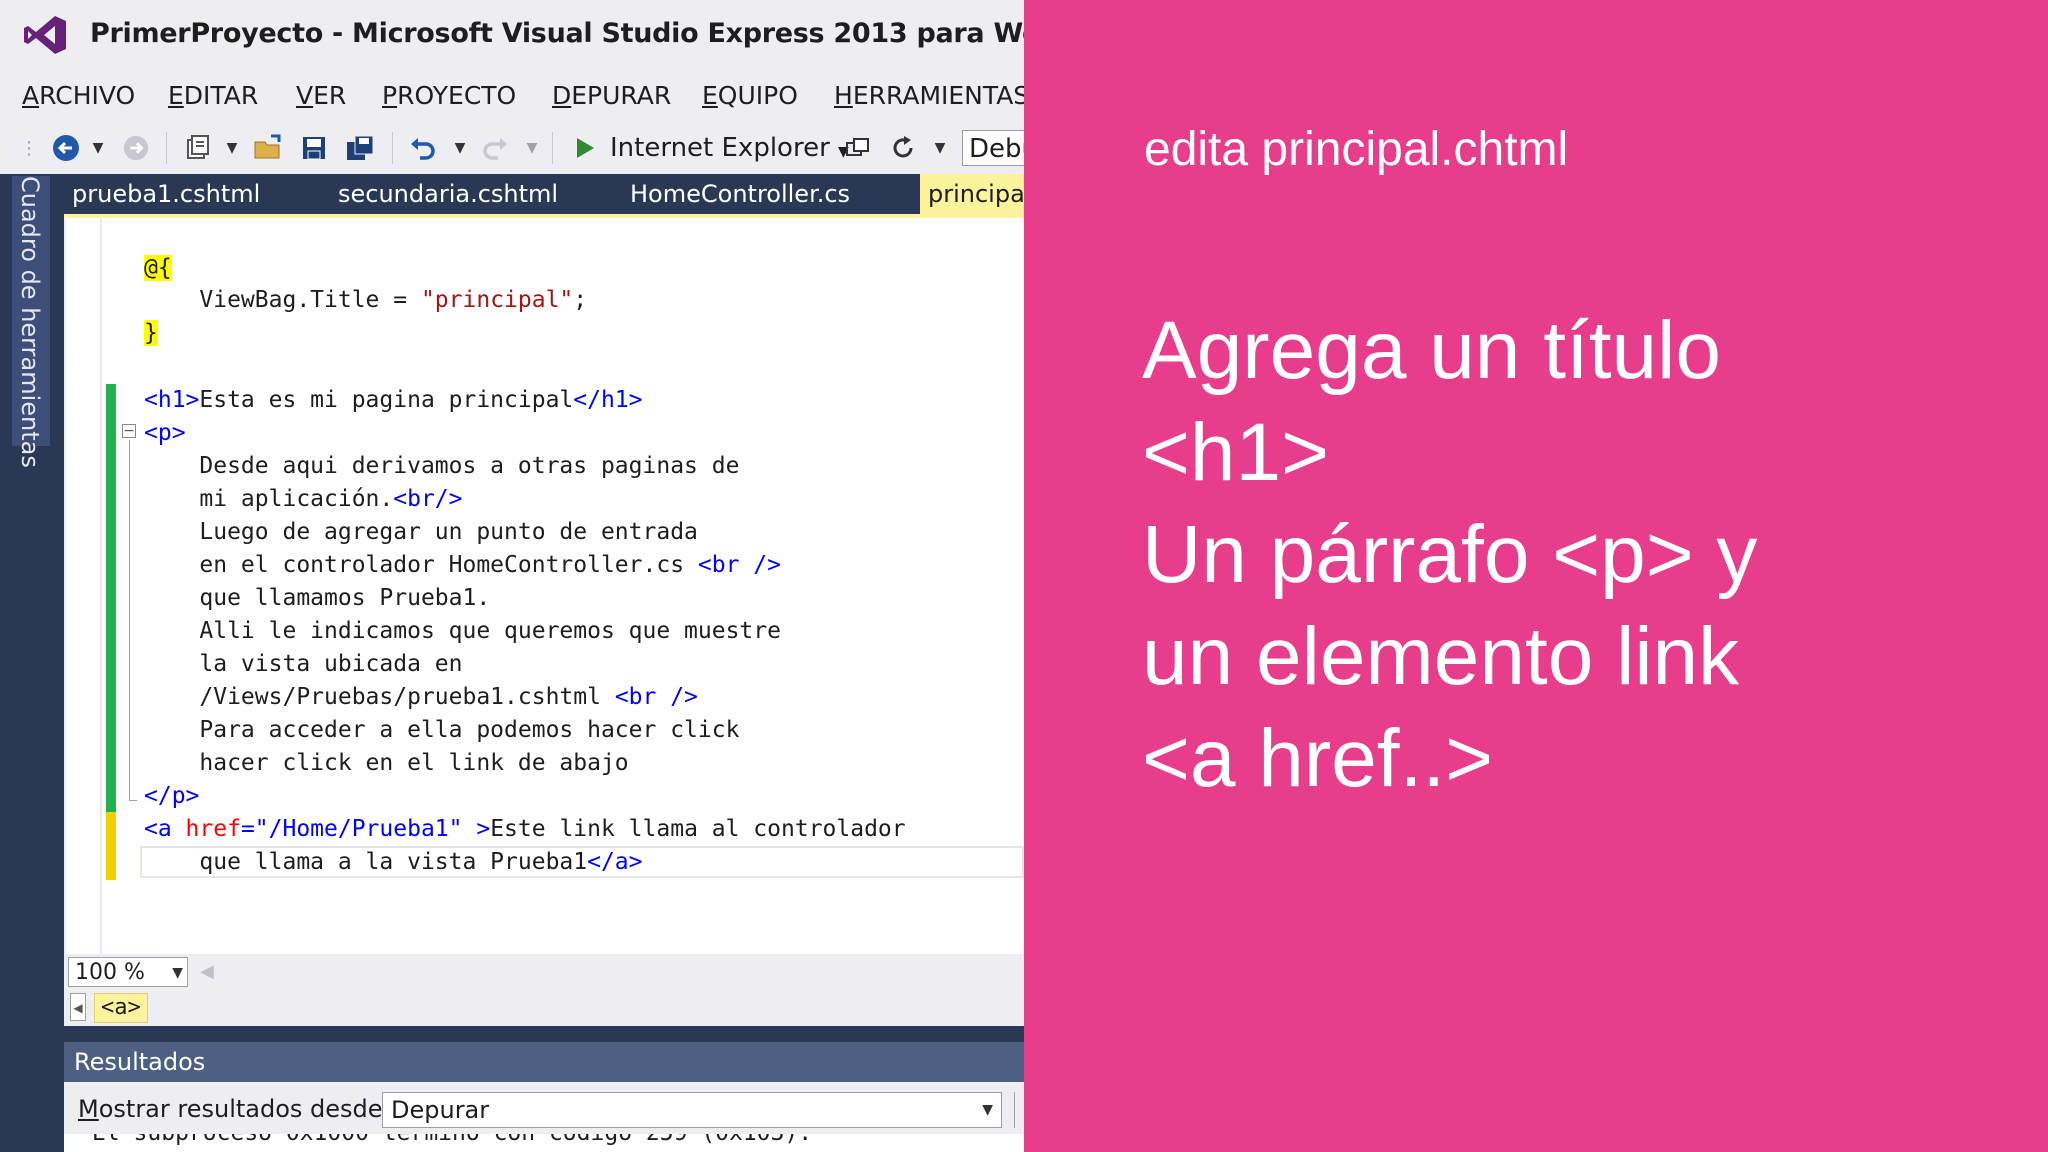 This screenshot has width=2048, height=1152. What do you see at coordinates (532, 148) in the screenshot?
I see `redo-dropdown-icon: ▼` at bounding box center [532, 148].